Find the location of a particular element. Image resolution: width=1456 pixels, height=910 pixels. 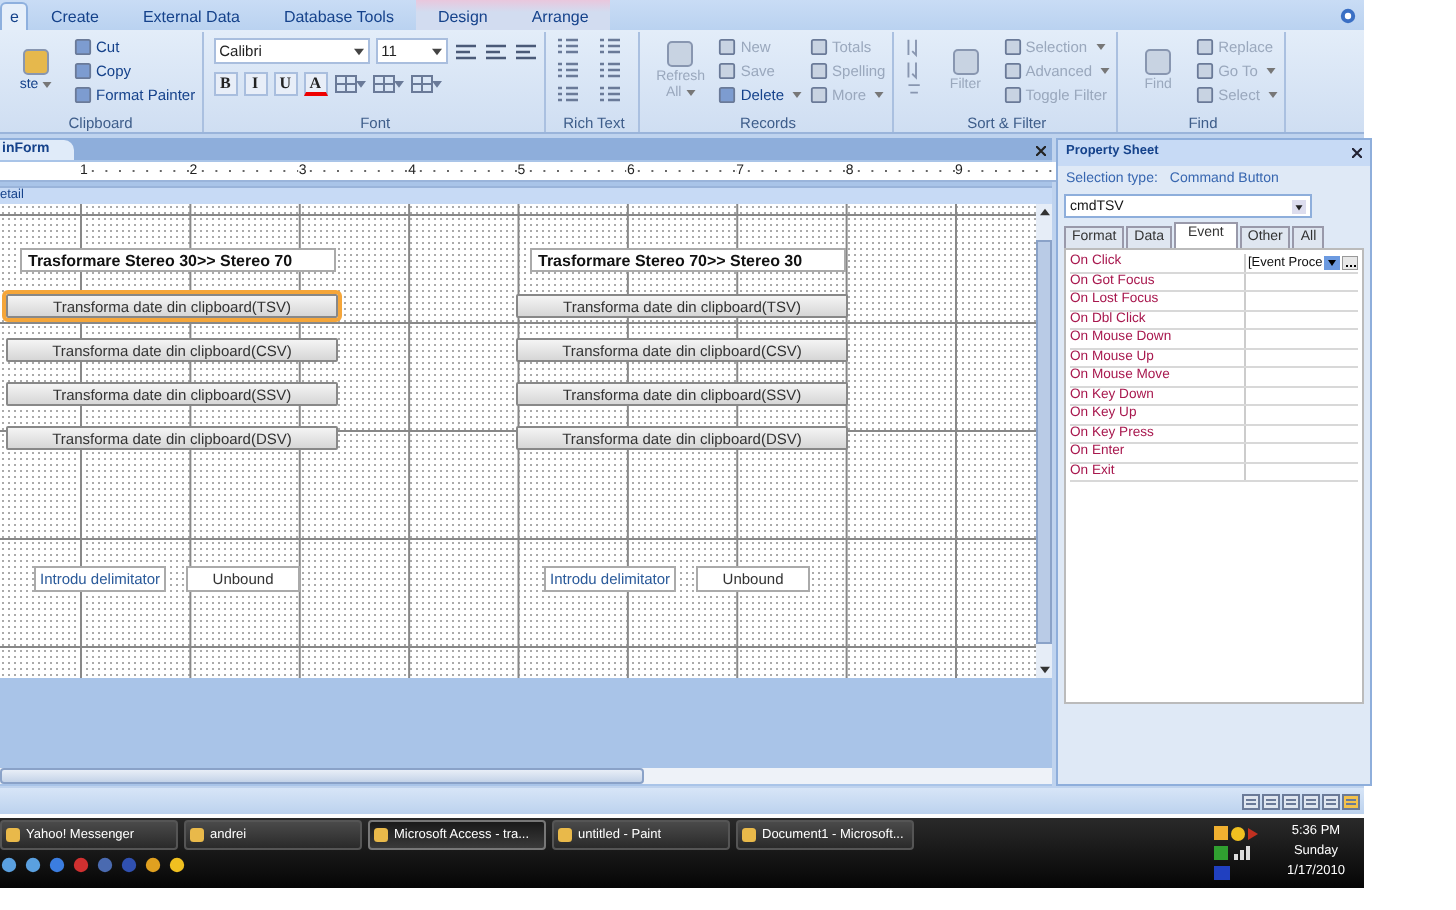

format-button: B is located at coordinates (225, 83).